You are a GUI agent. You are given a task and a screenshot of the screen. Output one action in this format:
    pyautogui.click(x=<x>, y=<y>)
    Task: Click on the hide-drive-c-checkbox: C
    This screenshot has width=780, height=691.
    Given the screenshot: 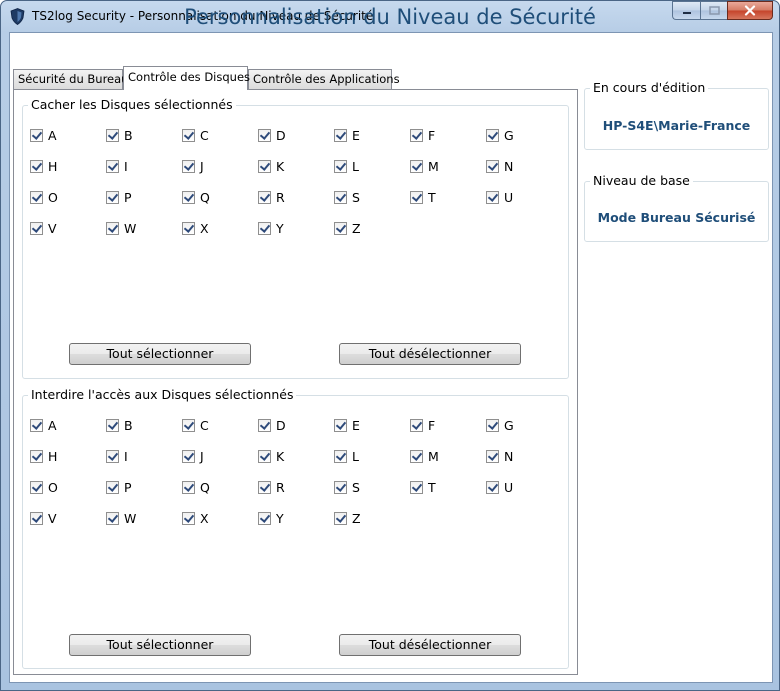 What is the action you would take?
    pyautogui.click(x=195, y=135)
    